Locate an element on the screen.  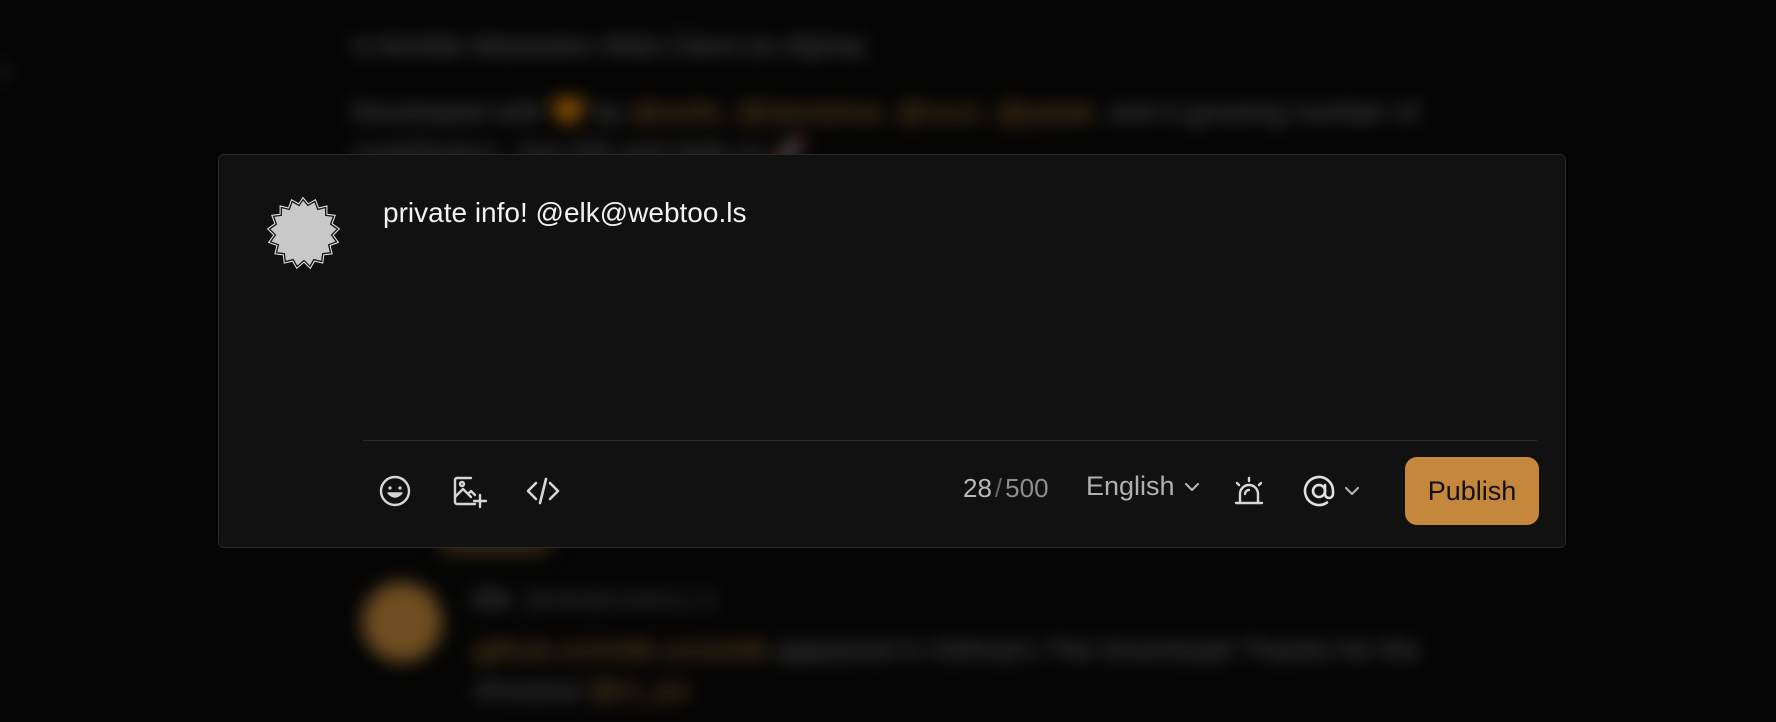
sidebar-dot is located at coordinates (4, 72).